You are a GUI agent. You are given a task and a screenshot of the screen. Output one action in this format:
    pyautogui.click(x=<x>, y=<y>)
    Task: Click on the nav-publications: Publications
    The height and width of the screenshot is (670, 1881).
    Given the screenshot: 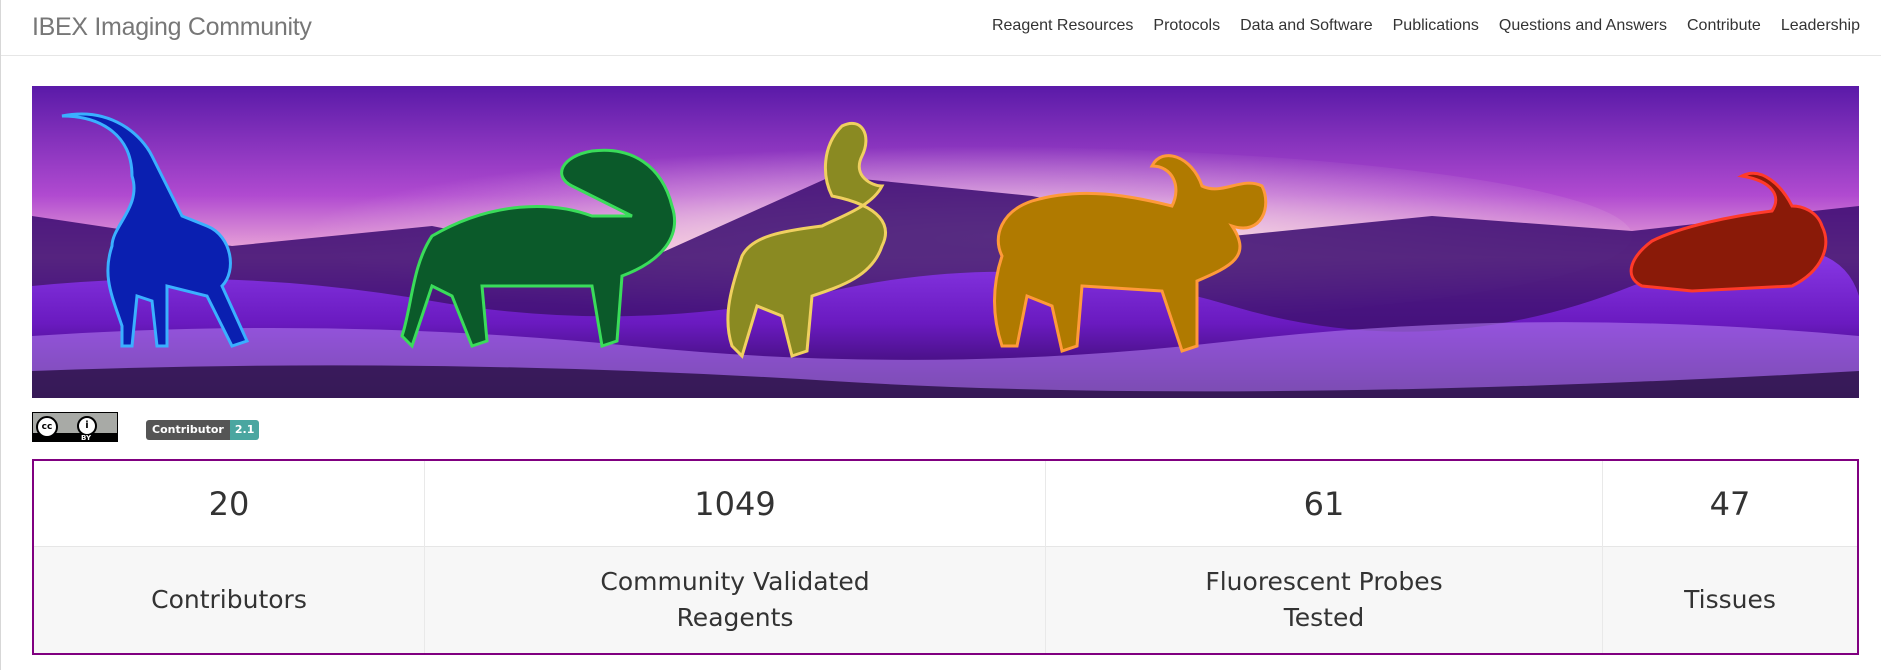 What is the action you would take?
    pyautogui.click(x=1436, y=26)
    